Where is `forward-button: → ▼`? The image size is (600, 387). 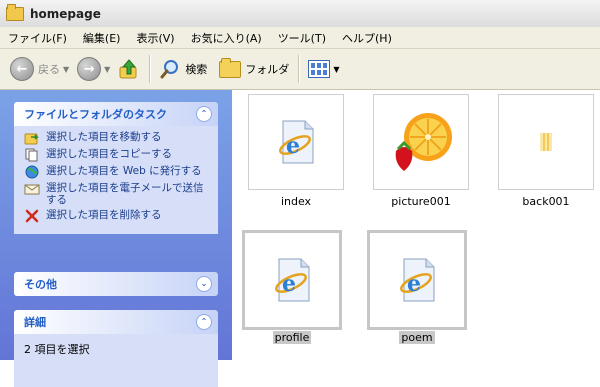 forward-button: → ▼ is located at coordinates (93, 69).